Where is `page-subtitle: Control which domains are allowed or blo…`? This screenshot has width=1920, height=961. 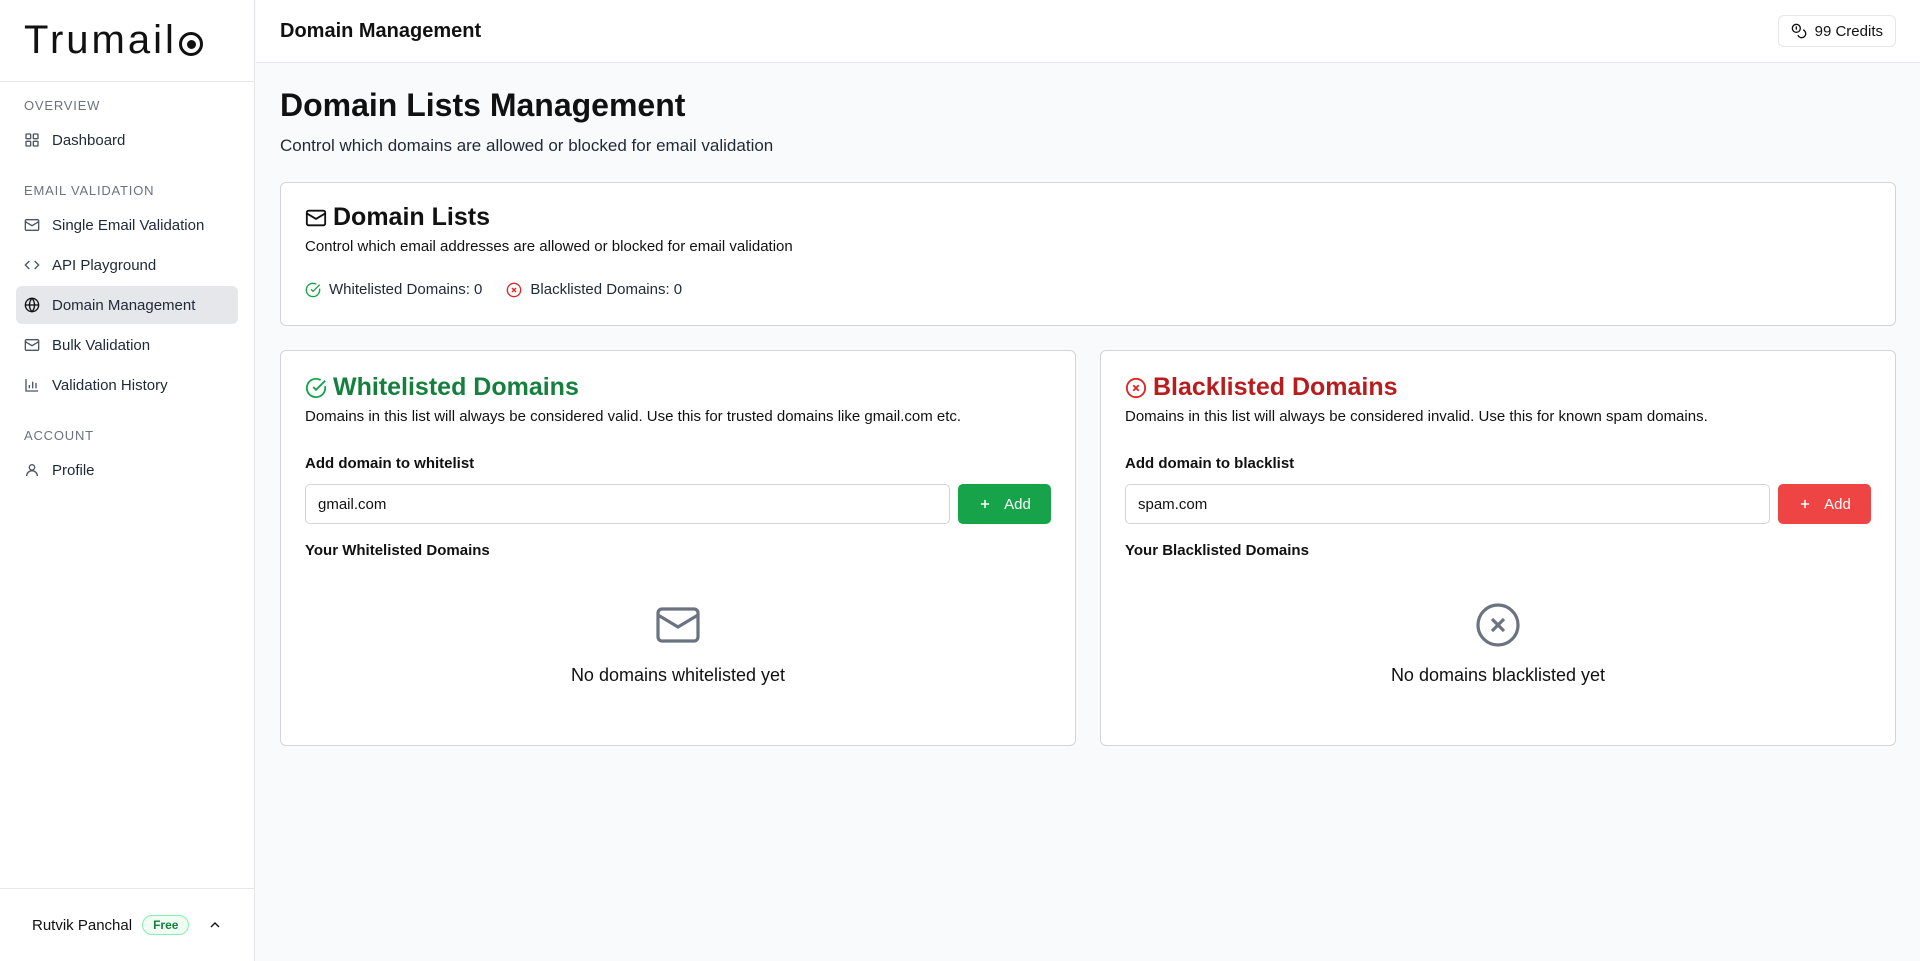
page-subtitle: Control which domains are allowed or blo… is located at coordinates (527, 145).